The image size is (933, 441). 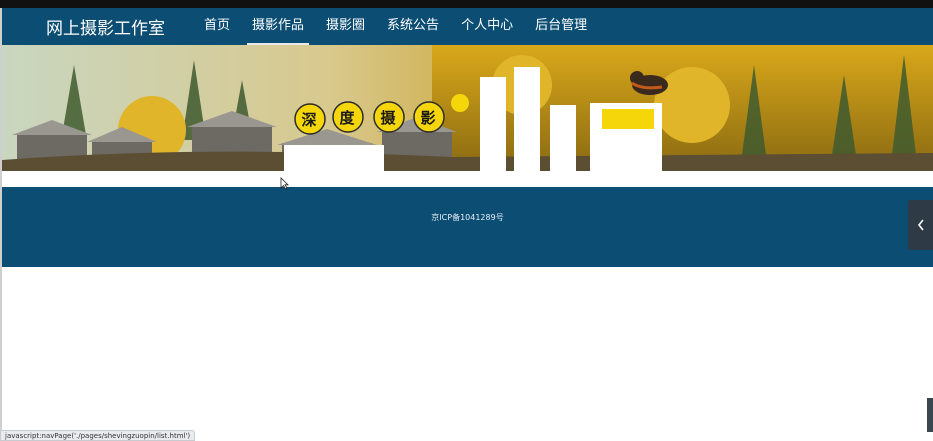 What do you see at coordinates (284, 183) in the screenshot?
I see `mouse-pointer-icon` at bounding box center [284, 183].